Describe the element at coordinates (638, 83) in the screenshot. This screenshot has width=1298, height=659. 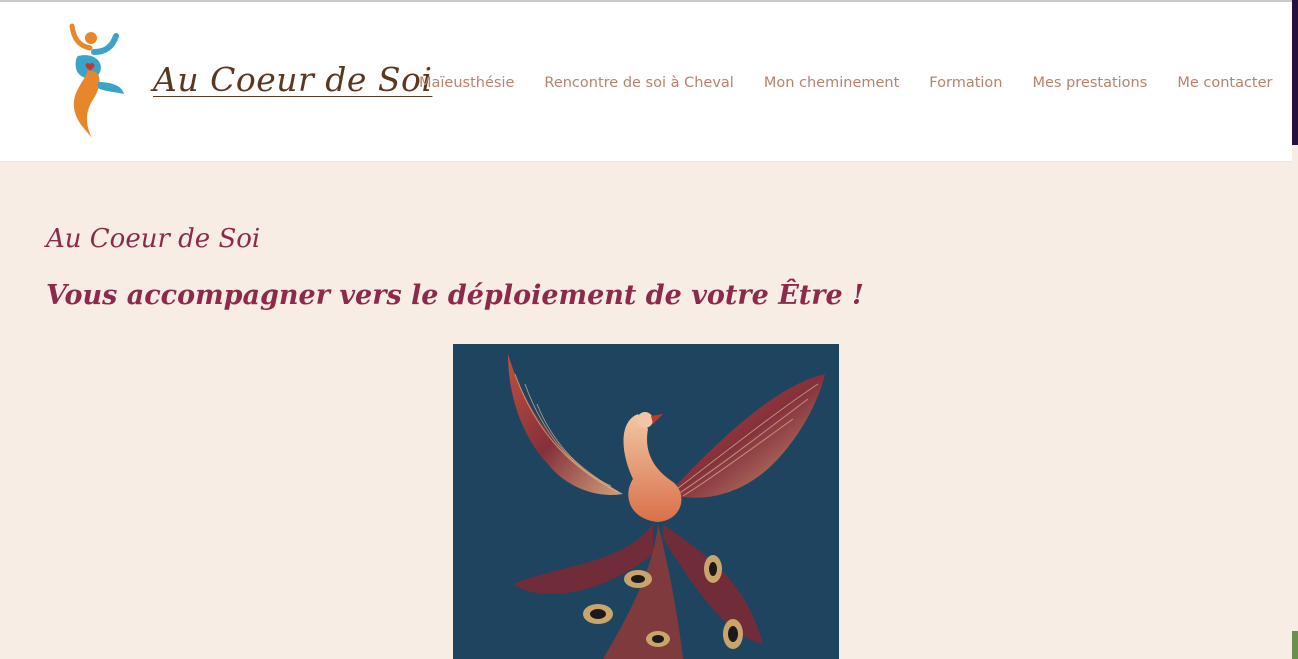
I see `nav-item-rencontre-cheval: Rencontre de soi à Cheval` at that location.